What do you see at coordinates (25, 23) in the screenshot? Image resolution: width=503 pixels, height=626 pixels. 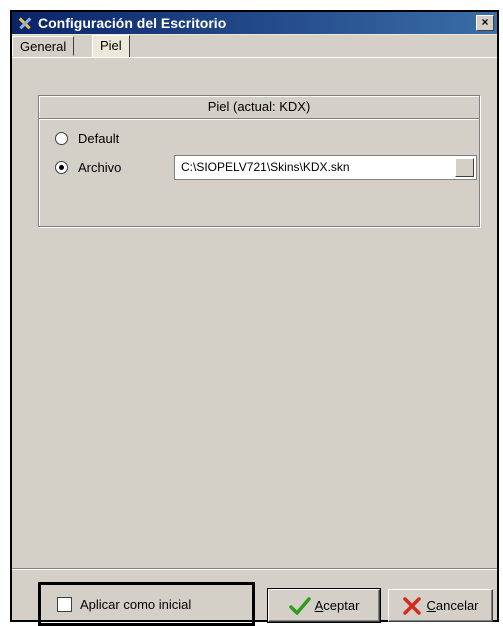 I see `tools-icon` at bounding box center [25, 23].